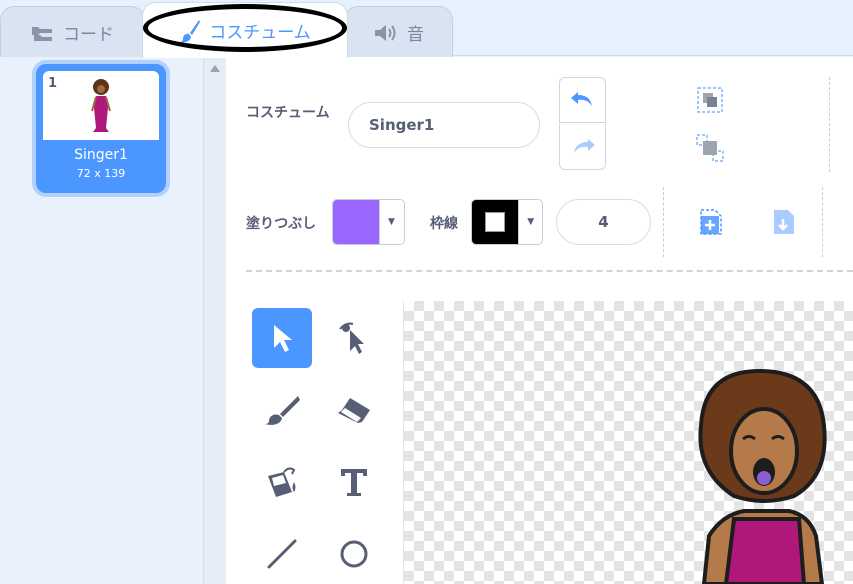 The width and height of the screenshot is (853, 584). What do you see at coordinates (495, 222) in the screenshot?
I see `outline-color-swatch` at bounding box center [495, 222].